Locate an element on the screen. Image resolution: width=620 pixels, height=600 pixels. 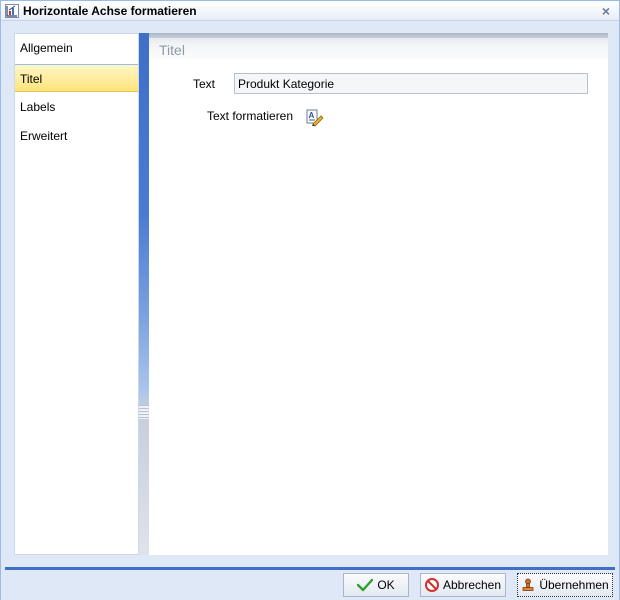
splitter-grip is located at coordinates (144, 412).